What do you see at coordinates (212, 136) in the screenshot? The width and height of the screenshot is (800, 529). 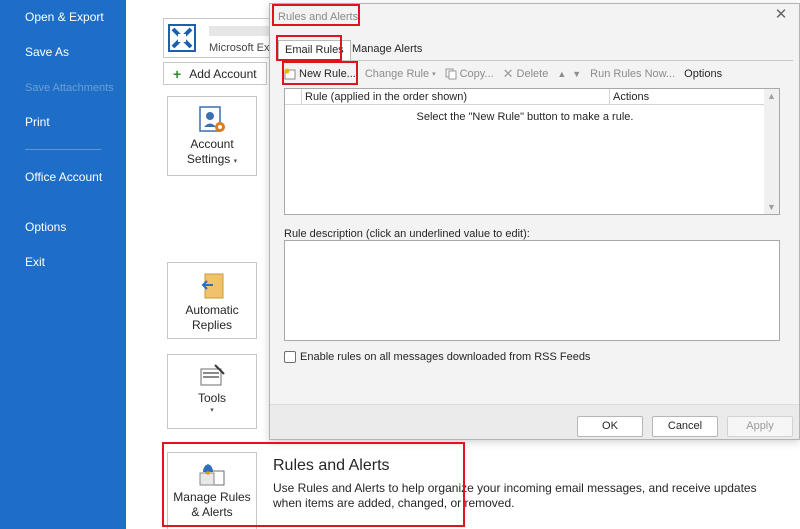 I see `account-settings-button: Account Settings ▾` at bounding box center [212, 136].